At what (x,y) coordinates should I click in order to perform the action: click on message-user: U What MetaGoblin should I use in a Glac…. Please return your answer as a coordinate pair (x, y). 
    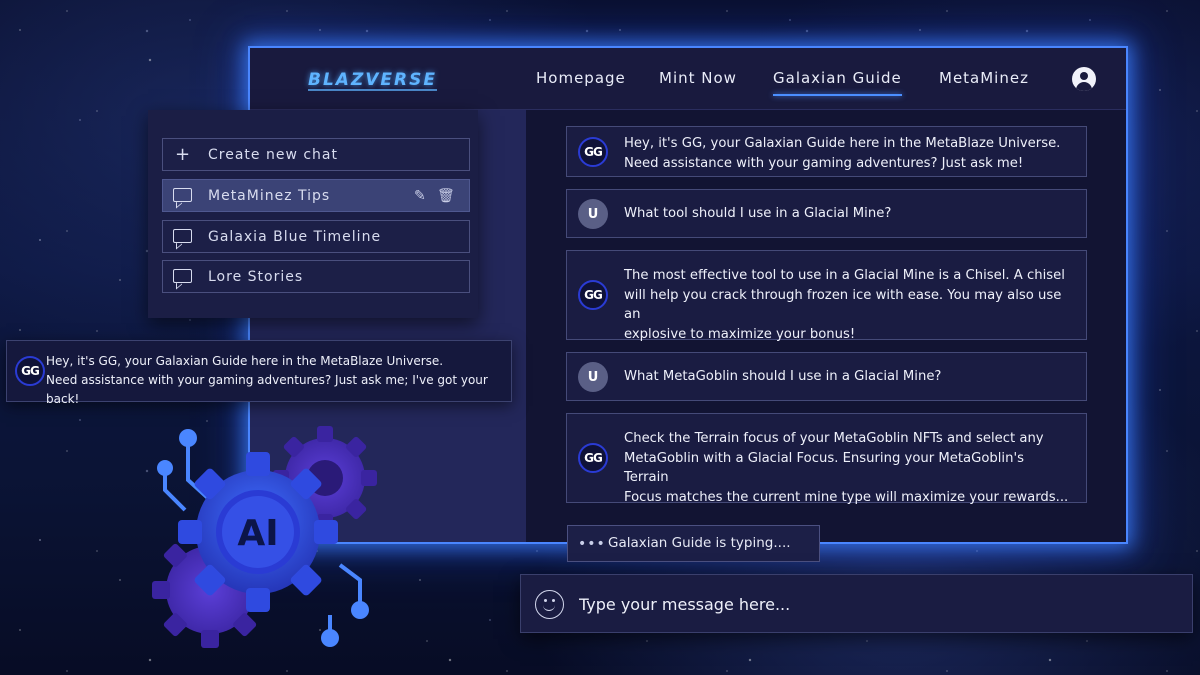
    Looking at the image, I should click on (826, 376).